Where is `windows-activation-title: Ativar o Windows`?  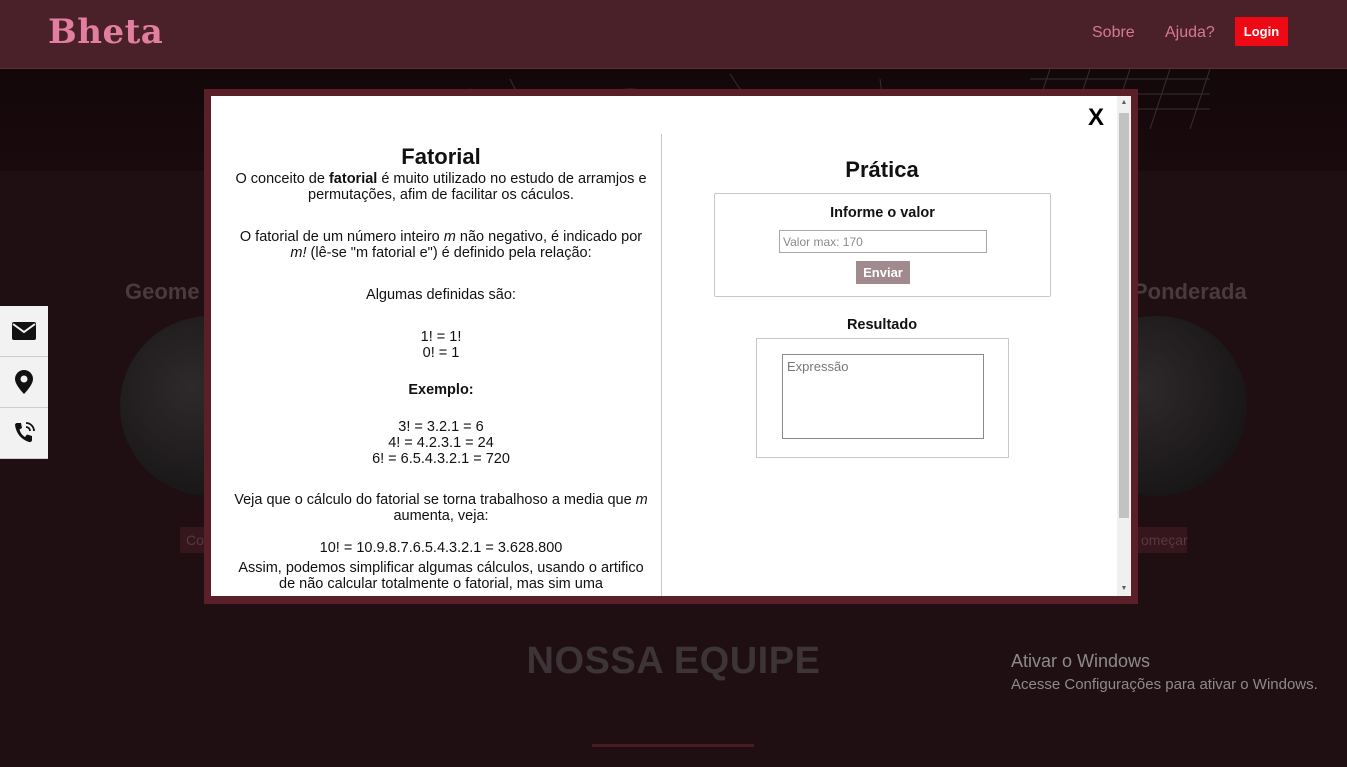
windows-activation-title: Ativar o Windows is located at coordinates (1081, 661).